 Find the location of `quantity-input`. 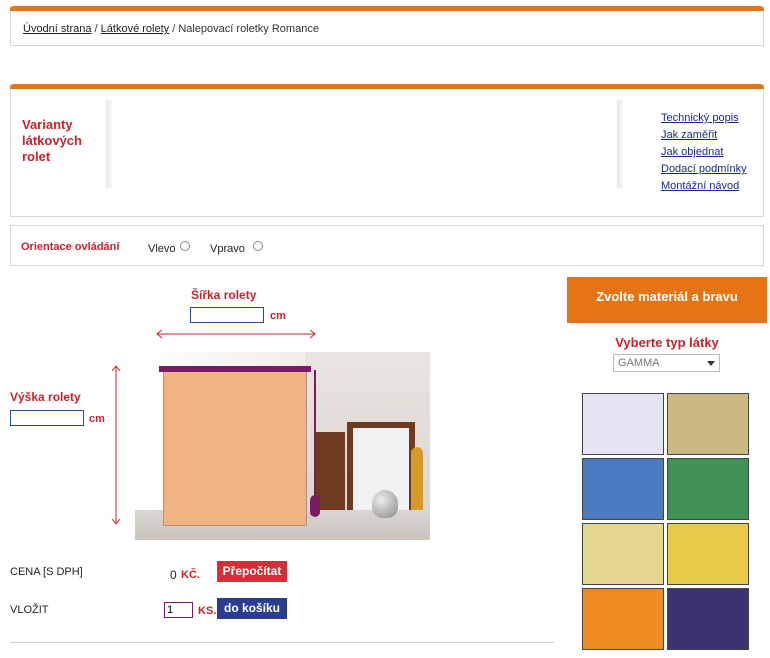

quantity-input is located at coordinates (178, 610).